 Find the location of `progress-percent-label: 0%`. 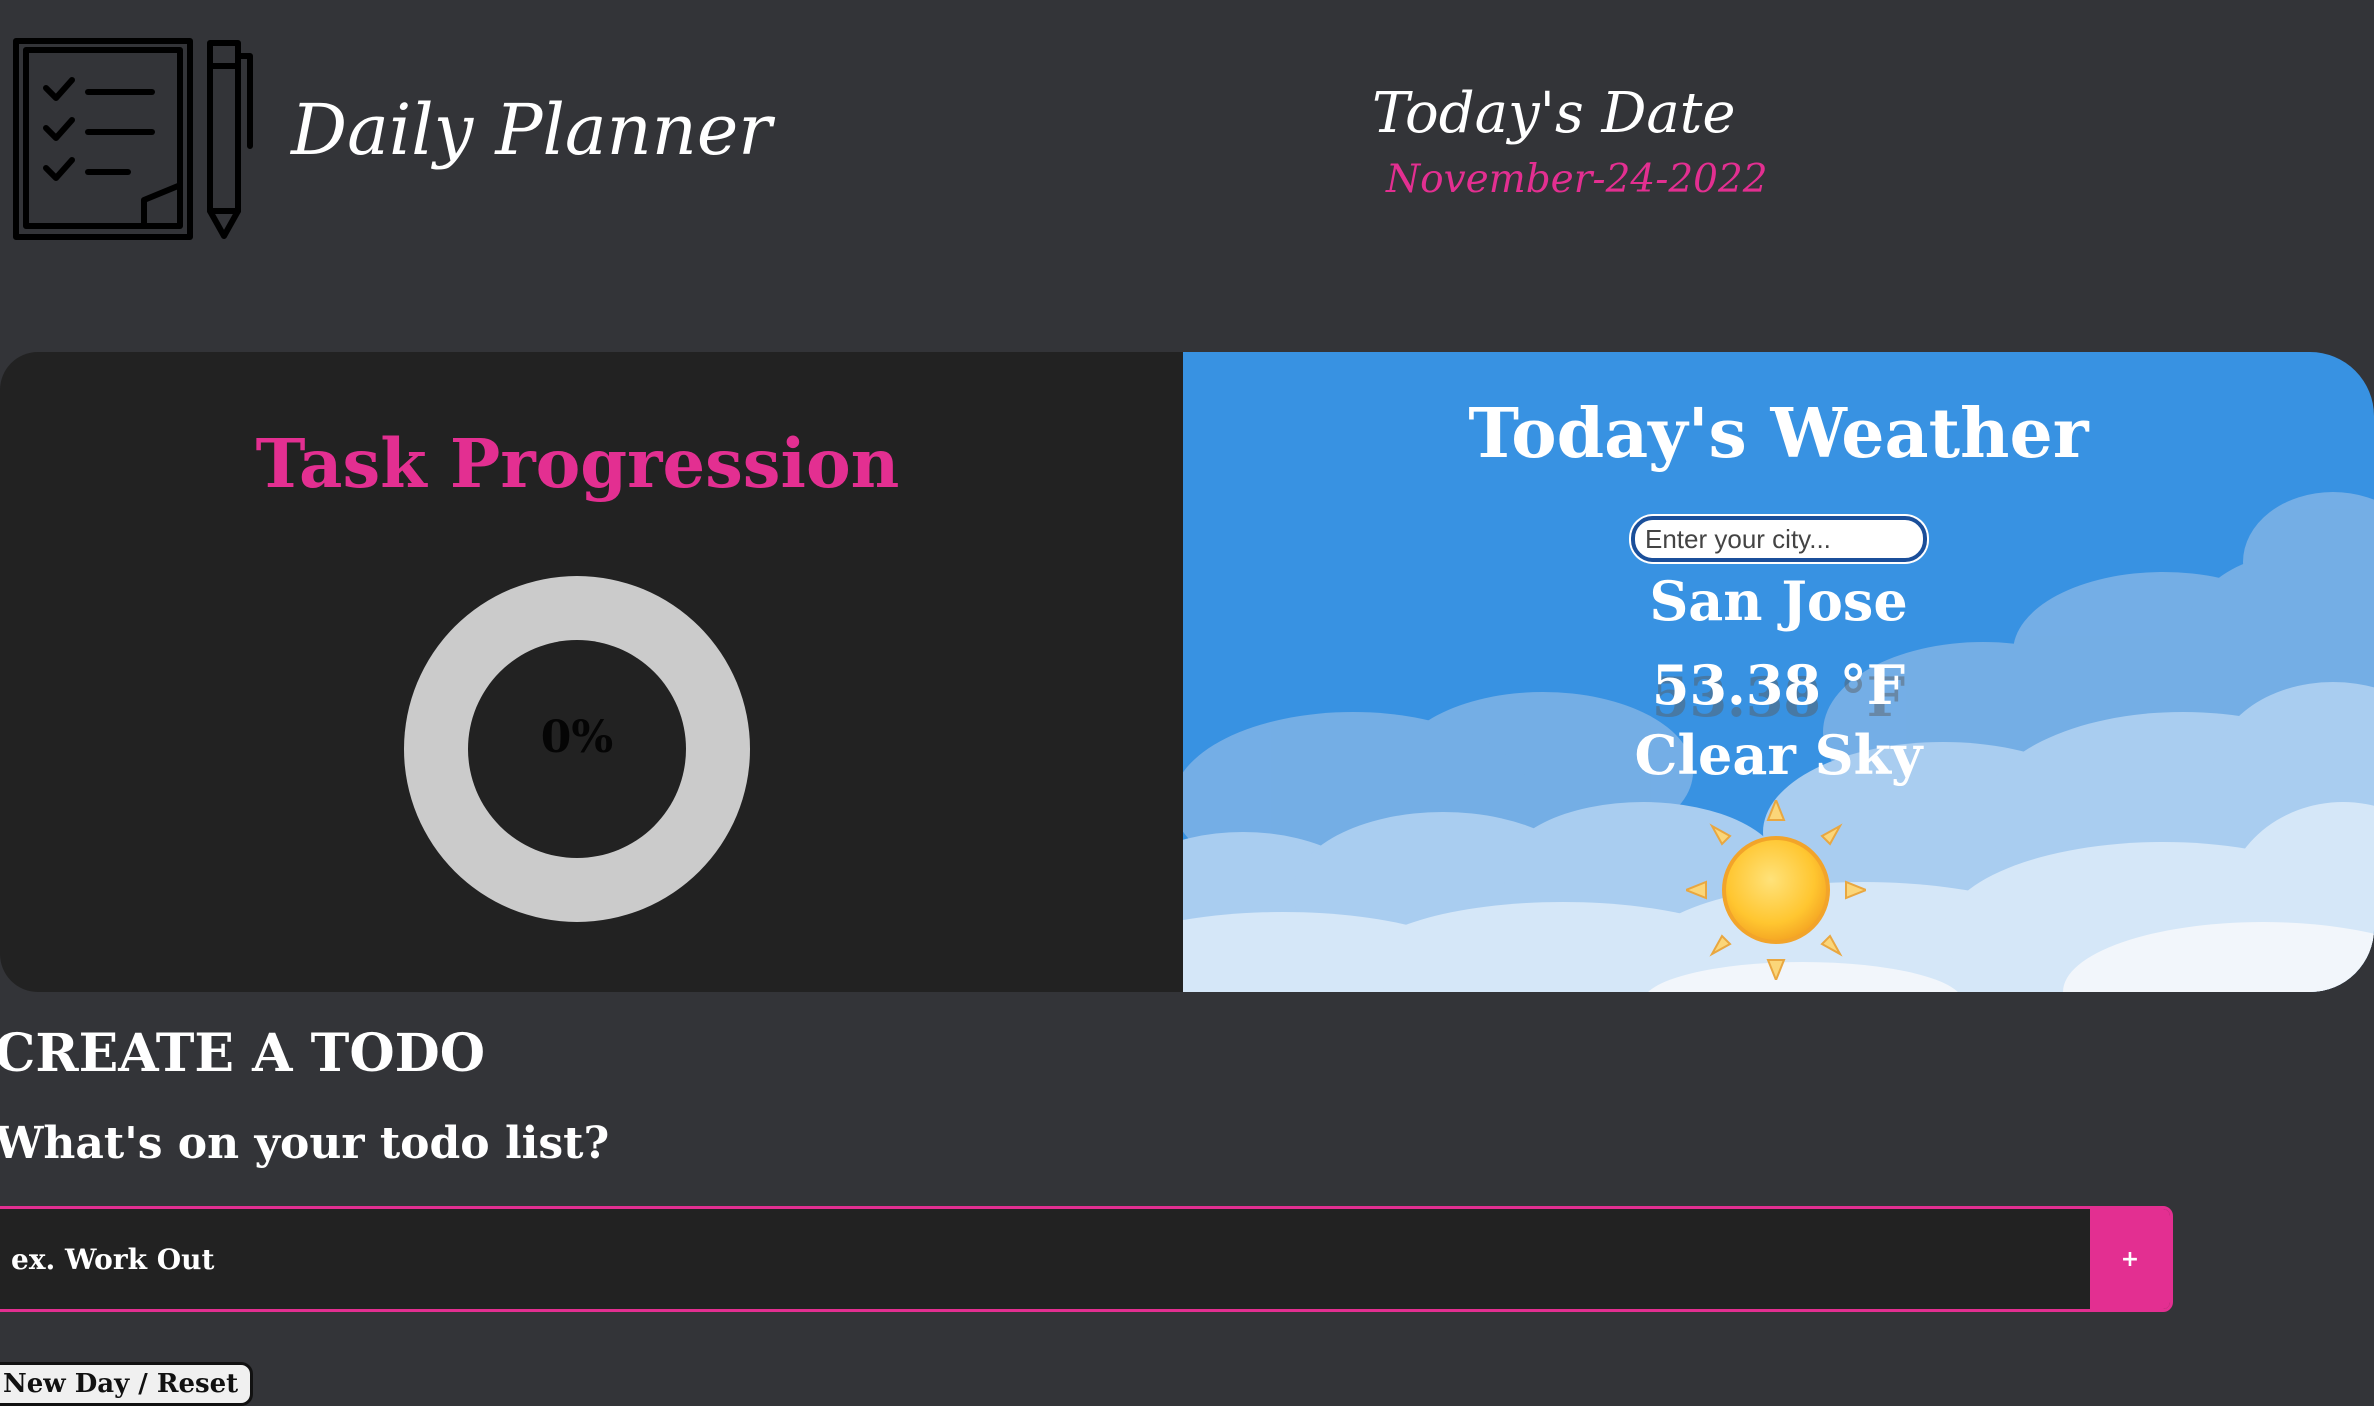

progress-percent-label: 0% is located at coordinates (577, 737).